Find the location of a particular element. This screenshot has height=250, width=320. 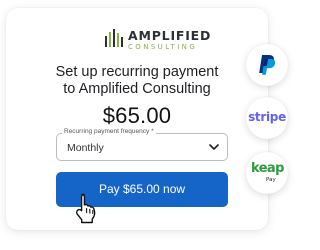

amplified-consulting-logo: AMPLIFIED CONSULTING is located at coordinates (157, 42).